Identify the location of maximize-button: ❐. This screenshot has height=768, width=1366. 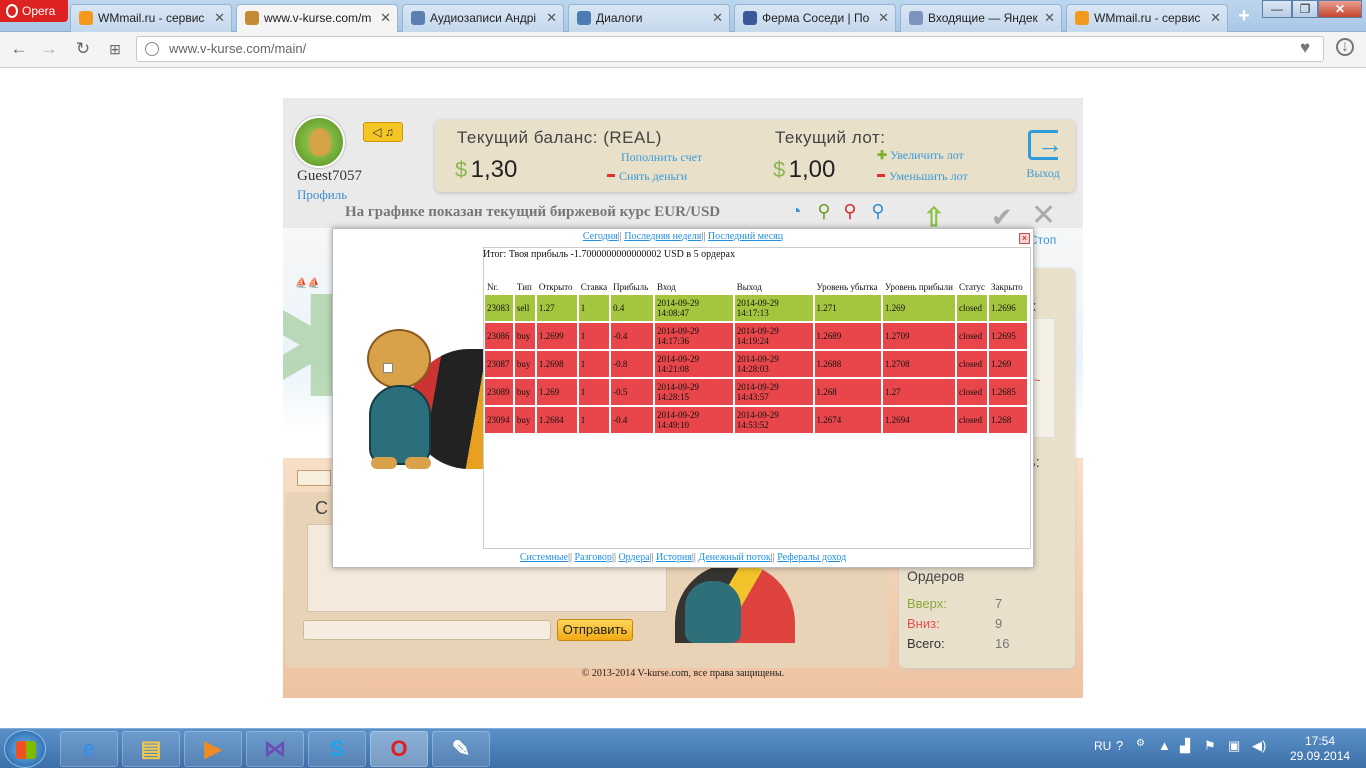
(1305, 9).